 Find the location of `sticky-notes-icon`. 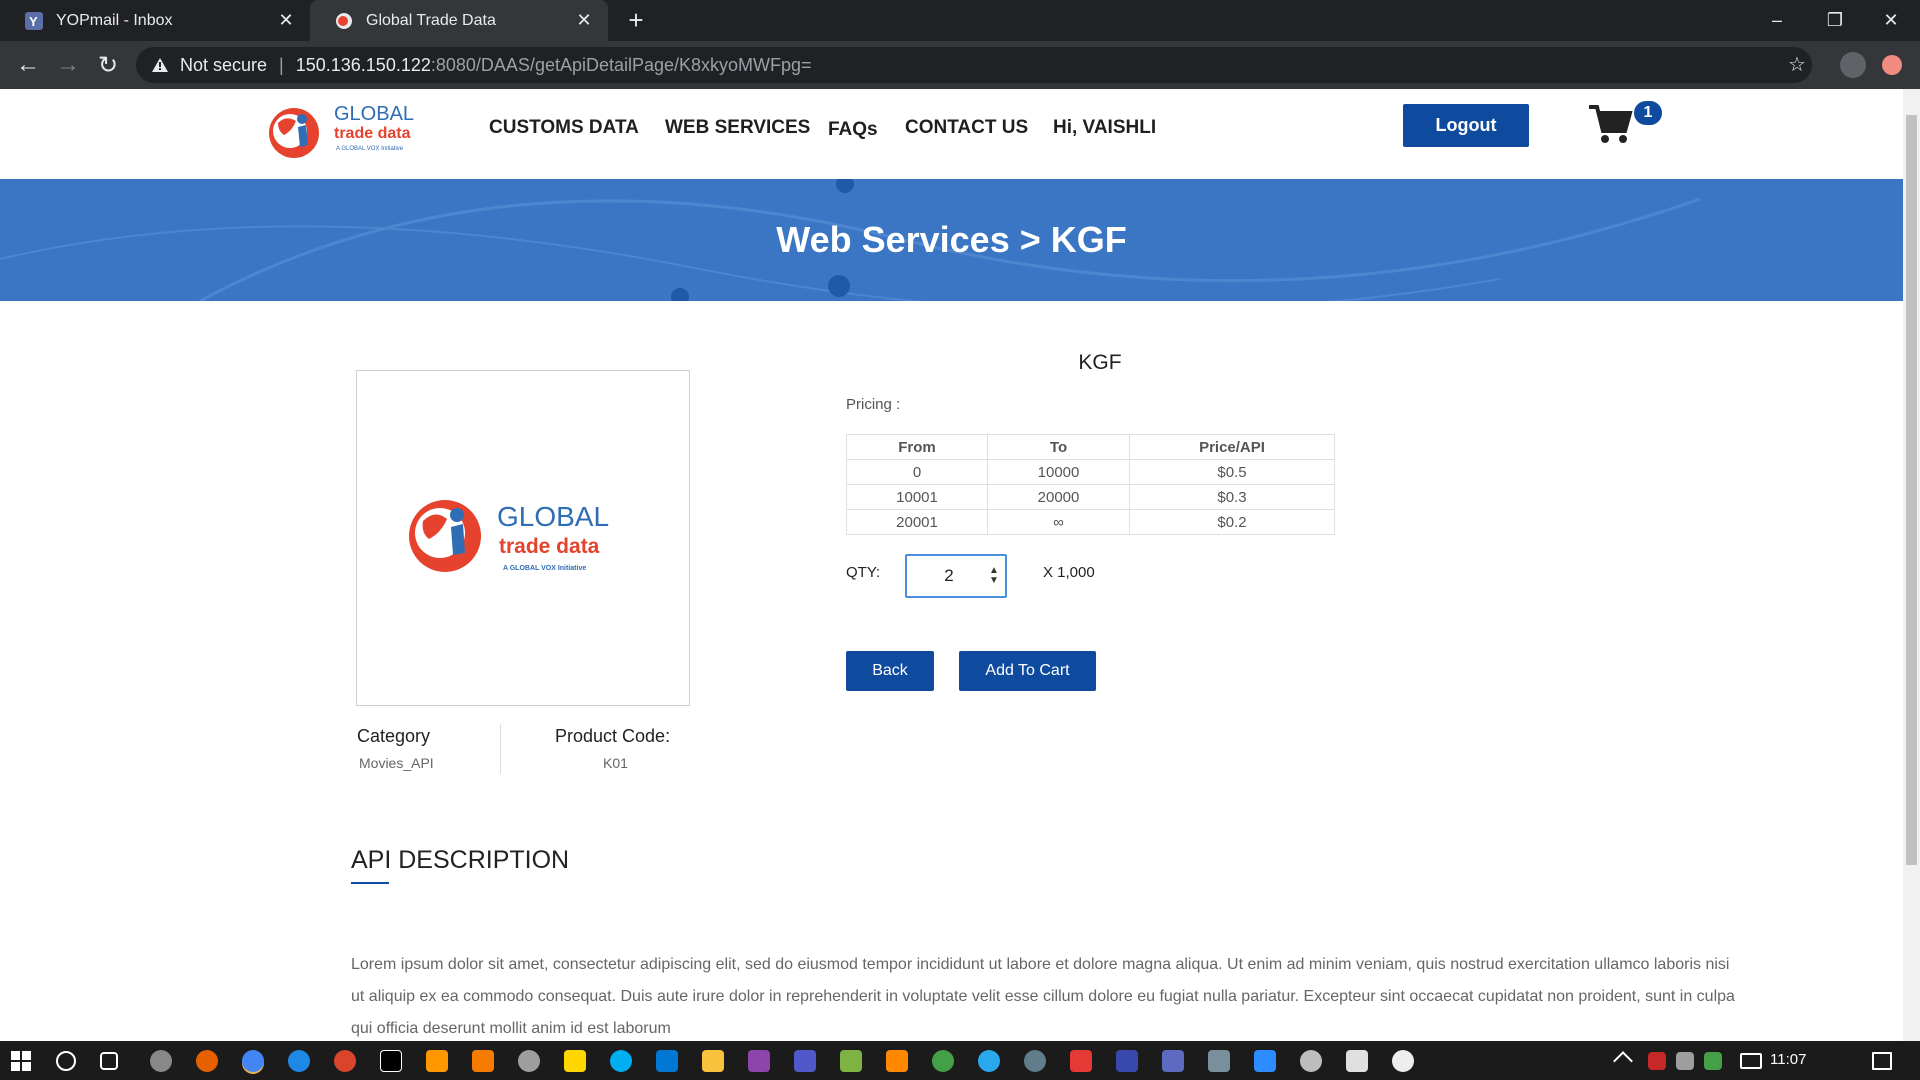

sticky-notes-icon is located at coordinates (575, 1061).